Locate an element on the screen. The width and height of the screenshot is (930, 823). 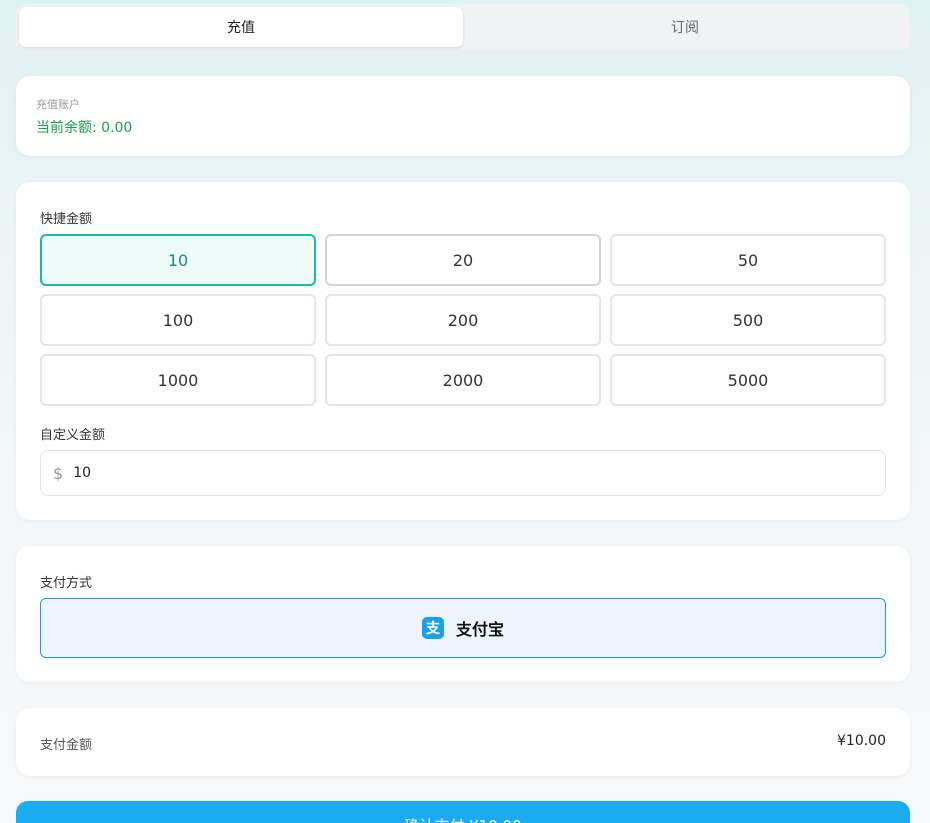
payment-method-name: 支付宝 is located at coordinates (479, 629).